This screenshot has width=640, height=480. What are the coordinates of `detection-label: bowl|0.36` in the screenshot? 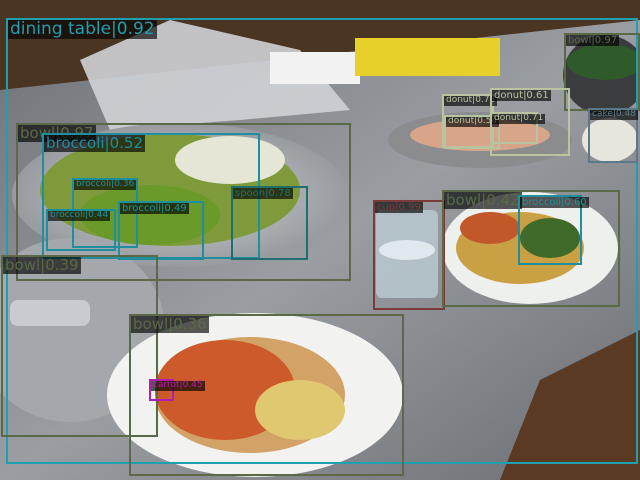 It's located at (170, 324).